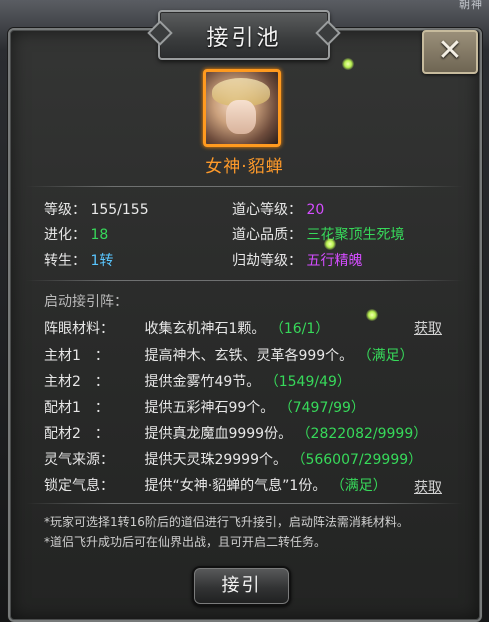 The image size is (489, 622). Describe the element at coordinates (76, 408) in the screenshot. I see `requirement-label: 配材1 ：` at that location.